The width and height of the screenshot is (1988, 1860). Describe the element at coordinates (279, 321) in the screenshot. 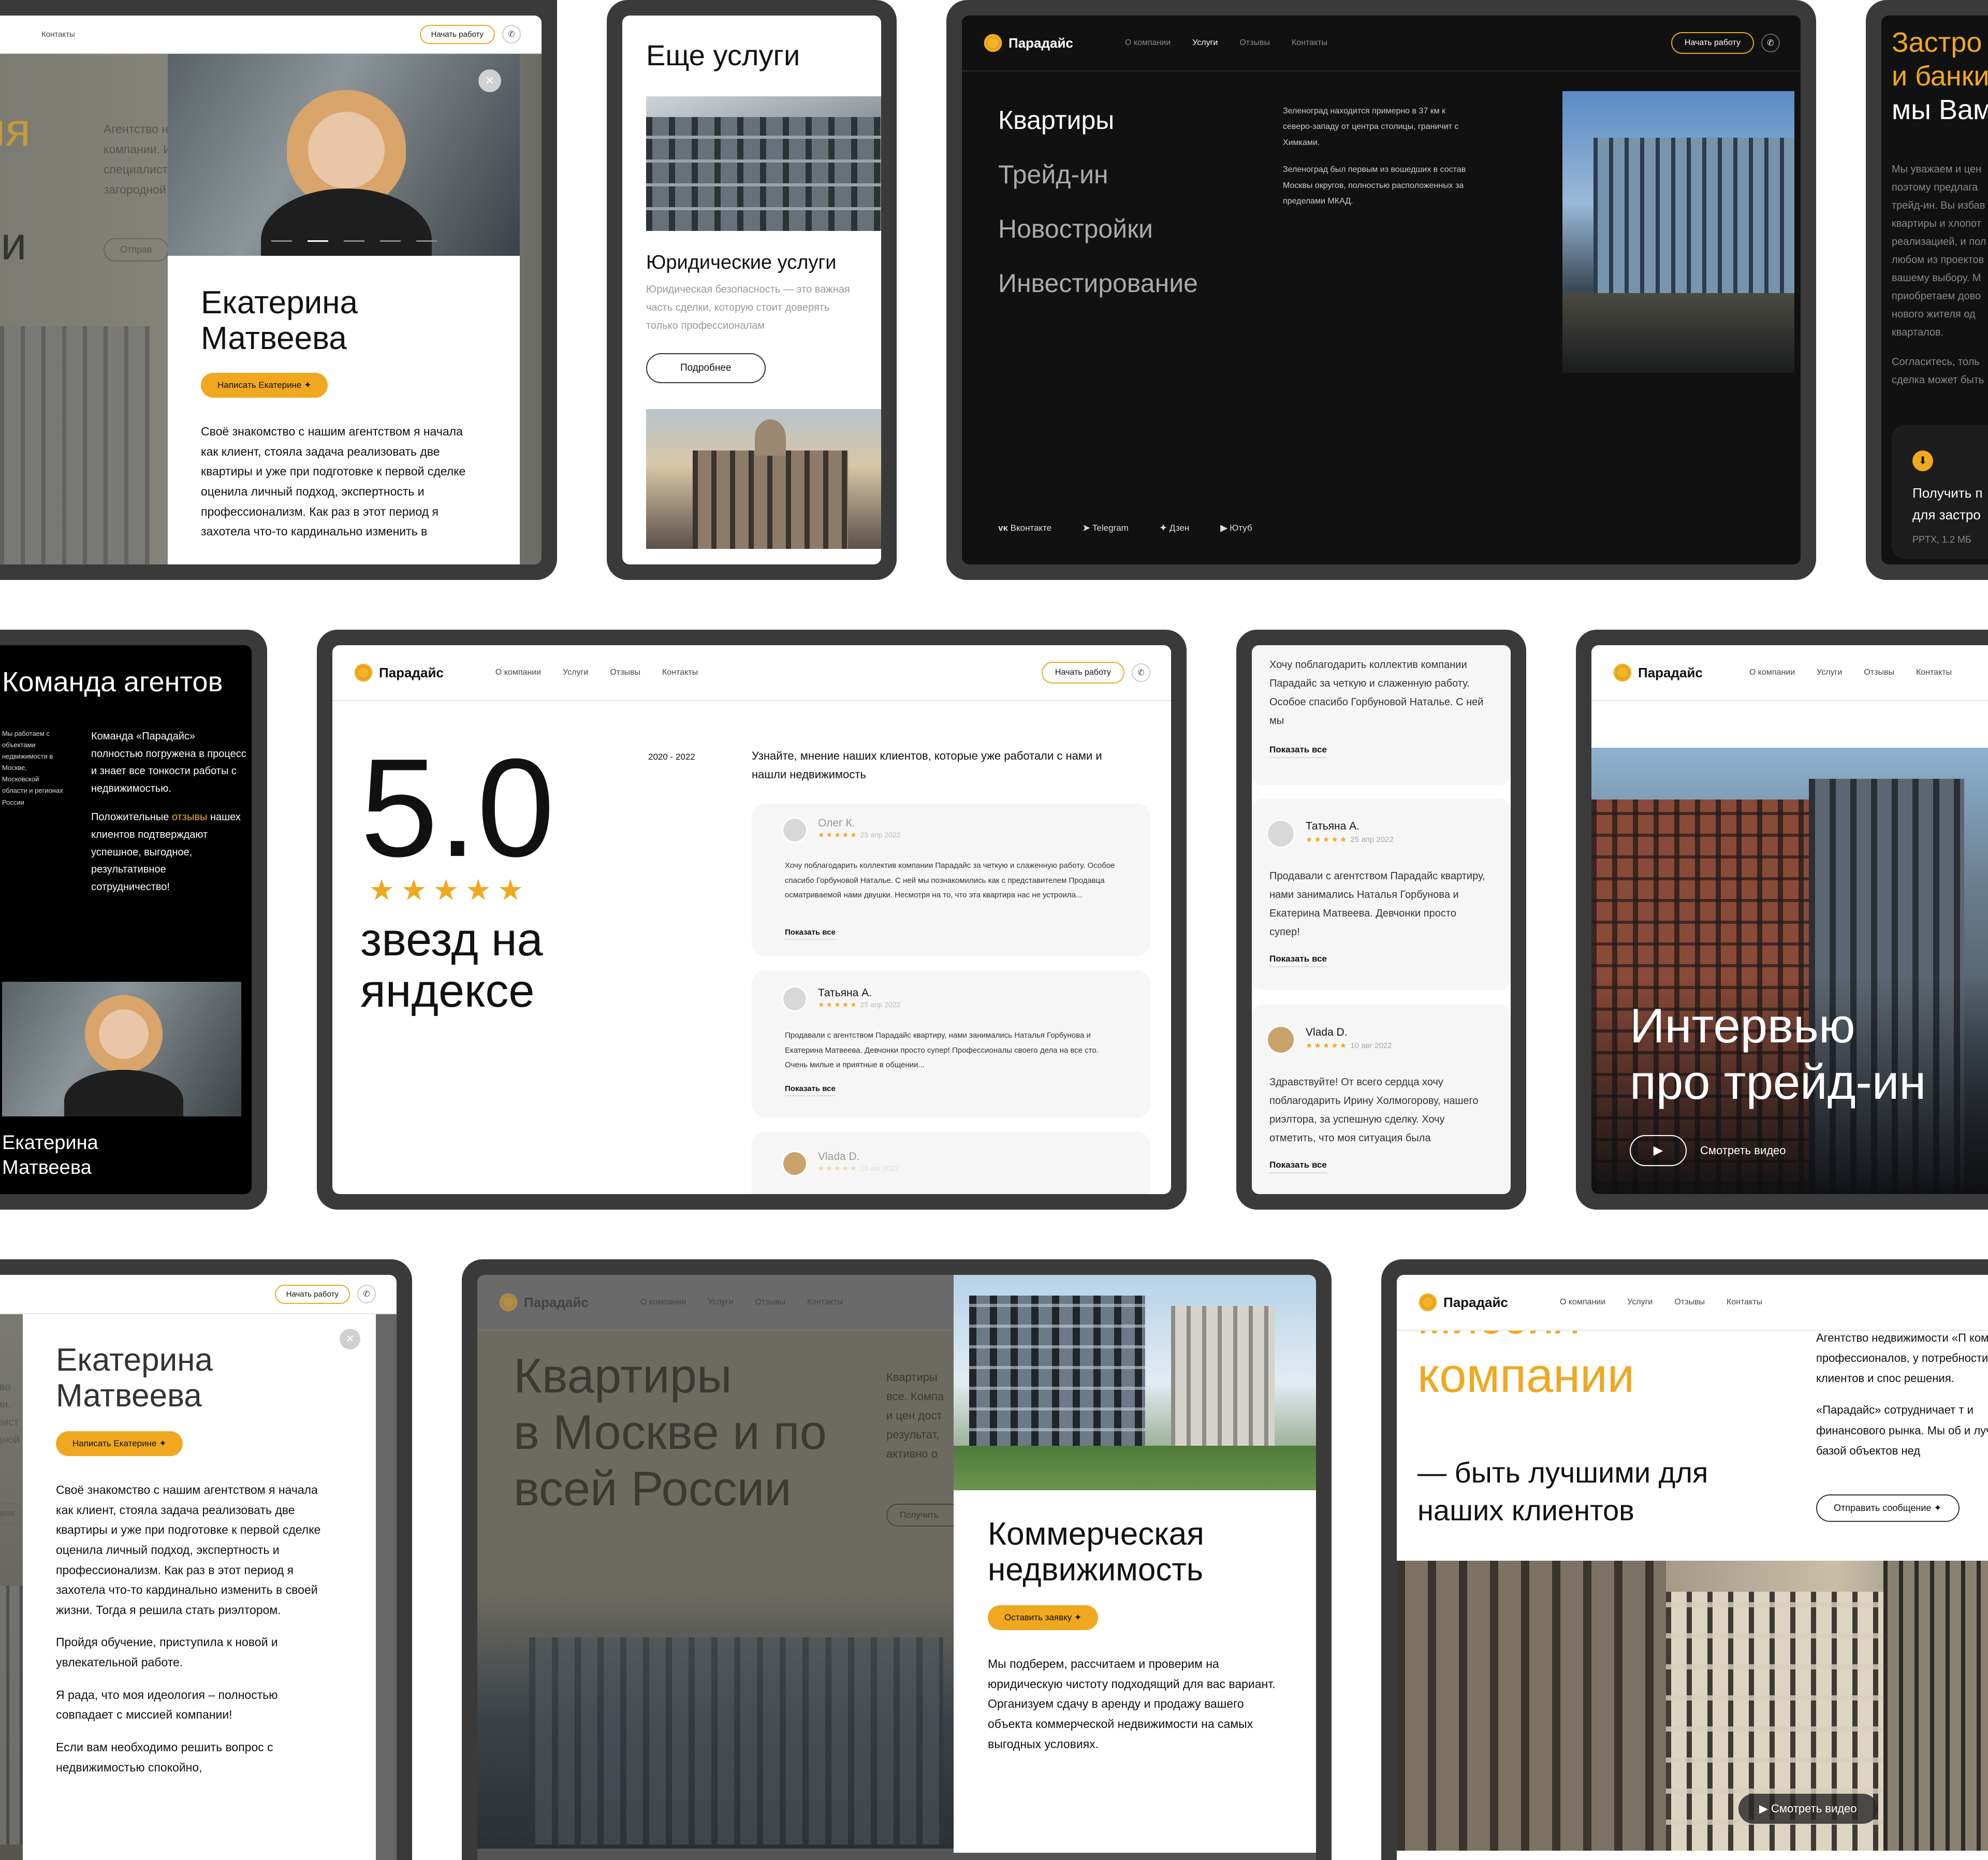

I see `agent-name: Екатерина Матвеева` at that location.